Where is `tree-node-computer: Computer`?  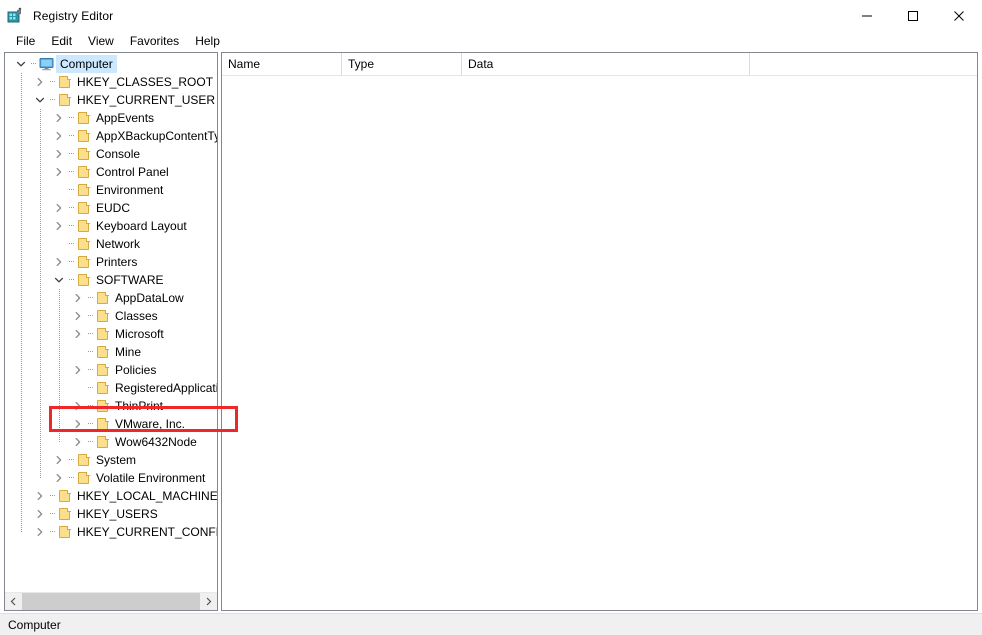 tree-node-computer: Computer is located at coordinates (111, 64).